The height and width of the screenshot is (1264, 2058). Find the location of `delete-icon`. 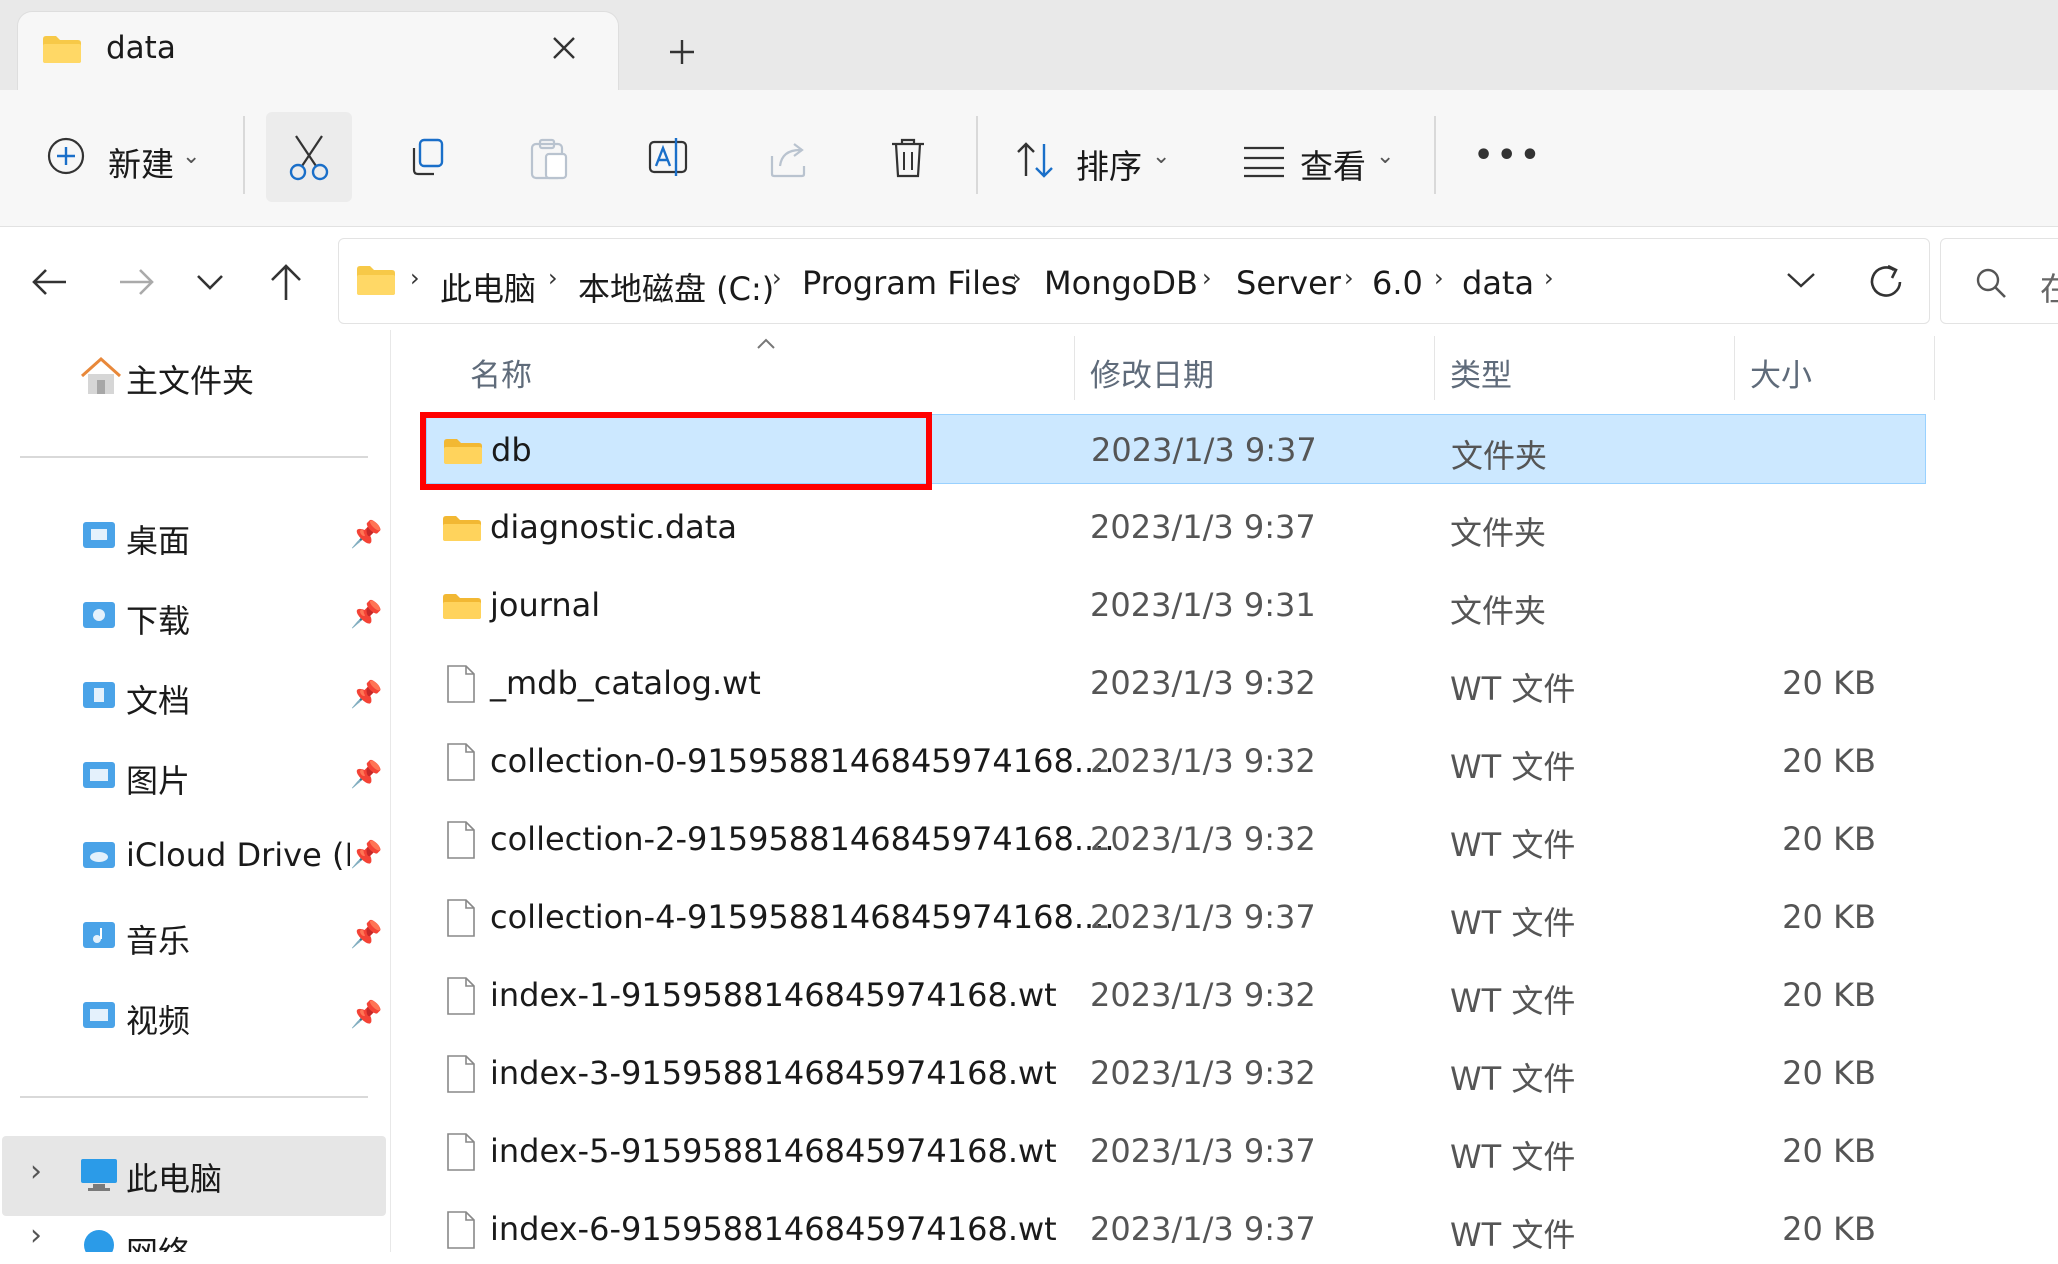

delete-icon is located at coordinates (909, 159).